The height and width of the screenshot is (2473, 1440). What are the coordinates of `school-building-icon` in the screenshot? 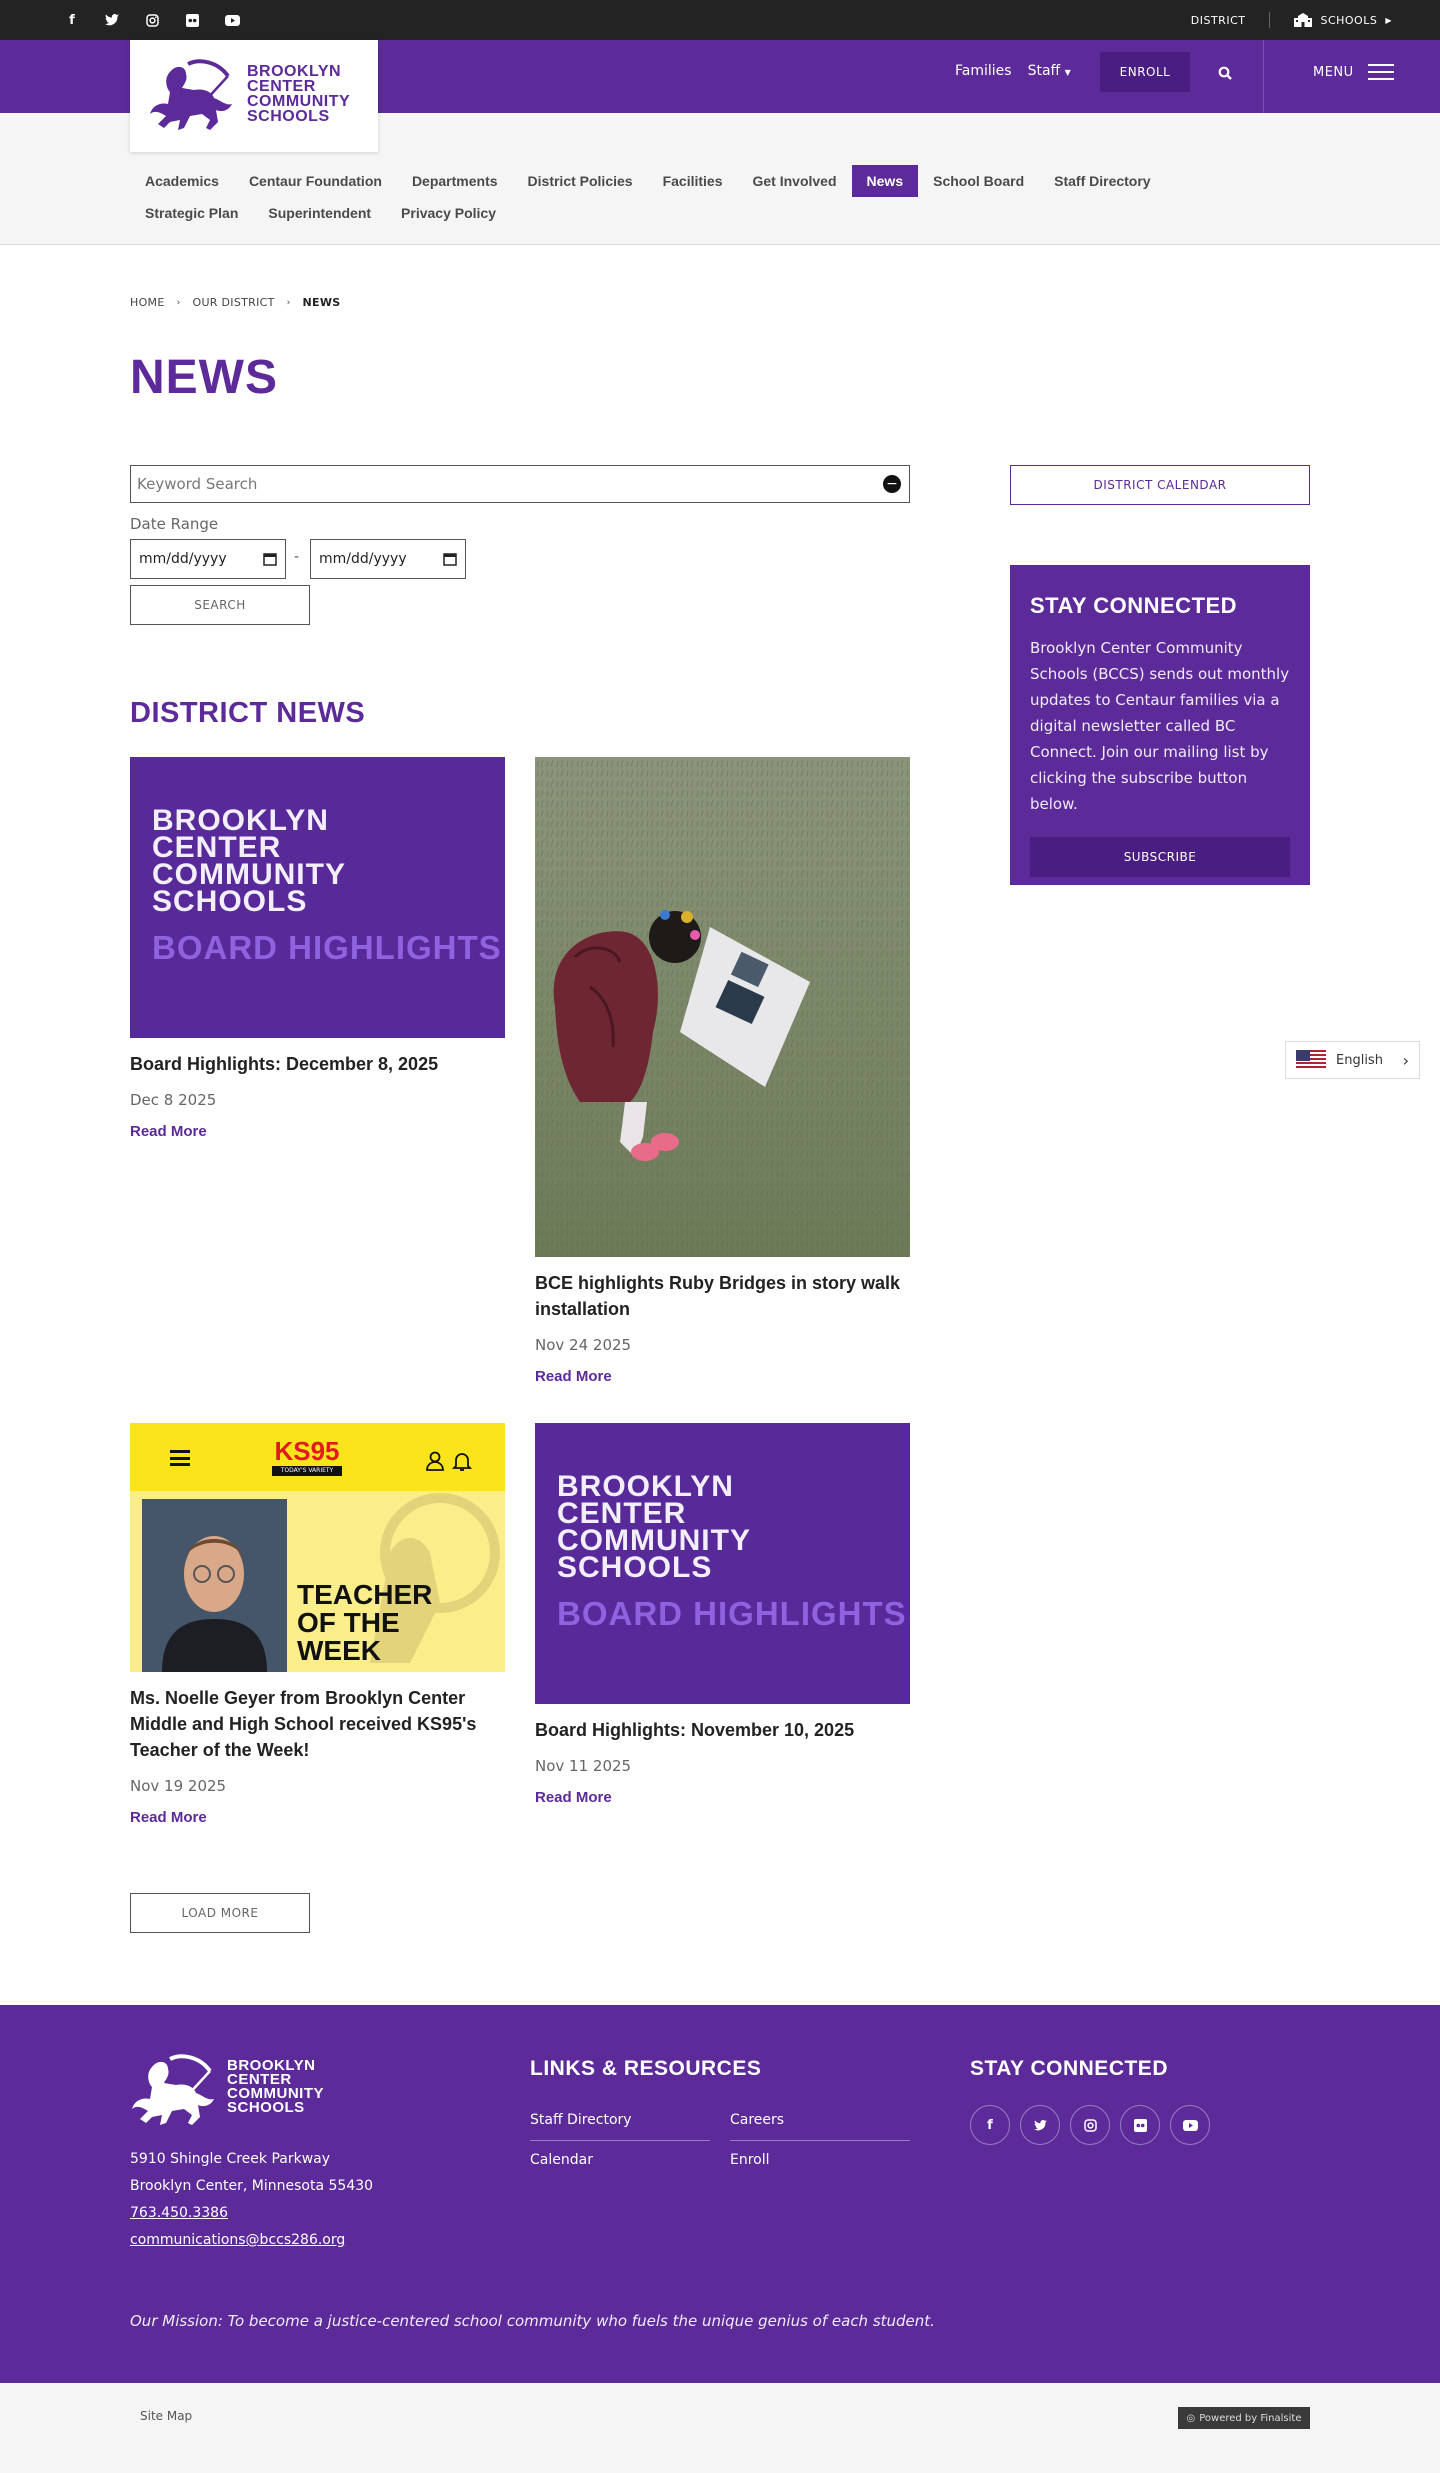 It's located at (1303, 20).